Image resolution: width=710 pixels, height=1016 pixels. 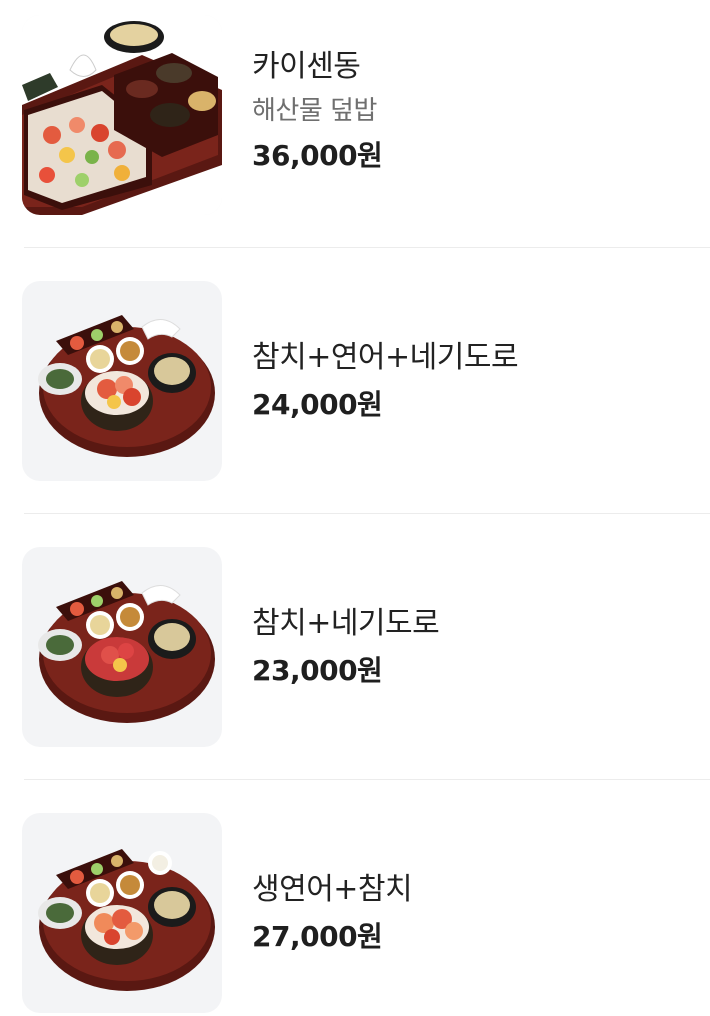 What do you see at coordinates (317, 670) in the screenshot?
I see `menu-item-price: 23,000원` at bounding box center [317, 670].